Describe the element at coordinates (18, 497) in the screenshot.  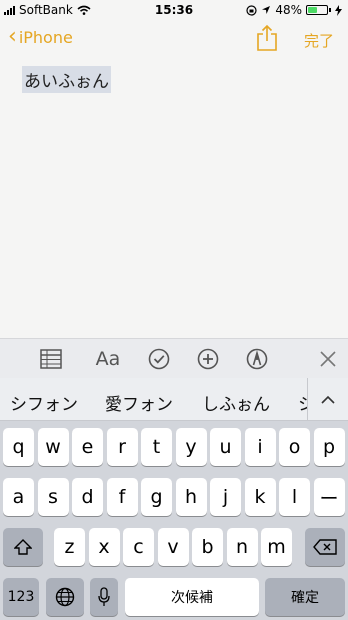
I see `key-0-row2: a` at that location.